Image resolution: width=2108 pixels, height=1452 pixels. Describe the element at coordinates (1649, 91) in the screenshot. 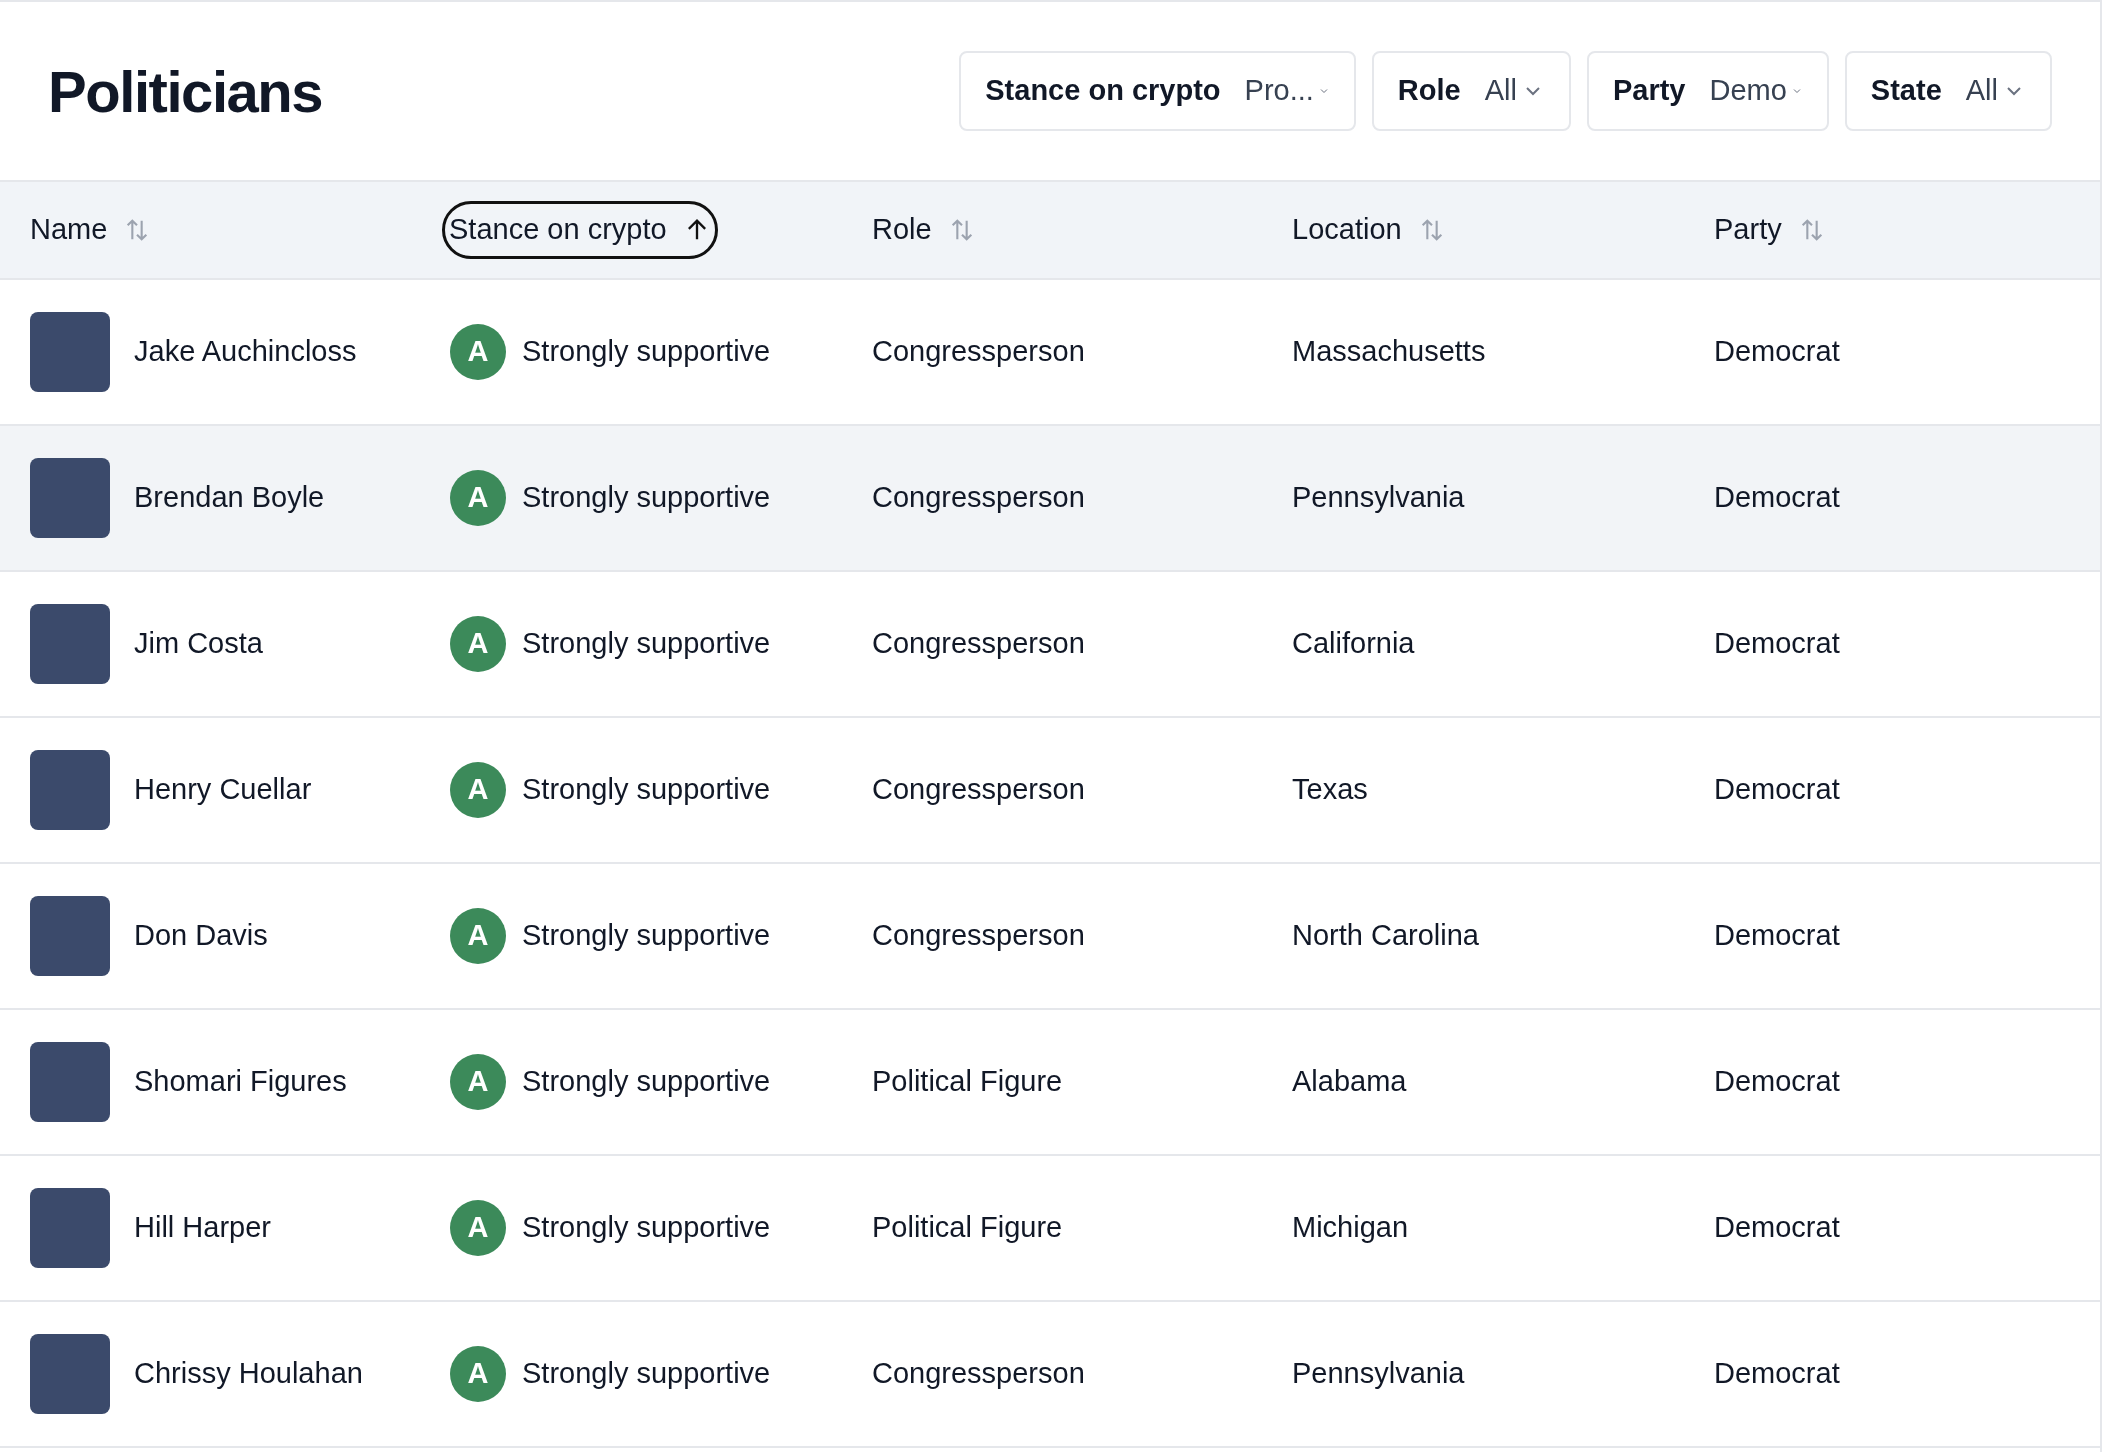

I see `filter-label: Party` at that location.